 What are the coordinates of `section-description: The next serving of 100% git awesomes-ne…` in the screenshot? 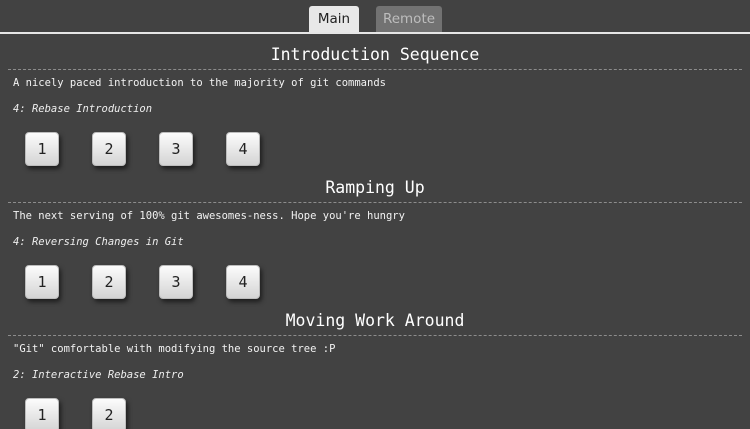 It's located at (209, 216).